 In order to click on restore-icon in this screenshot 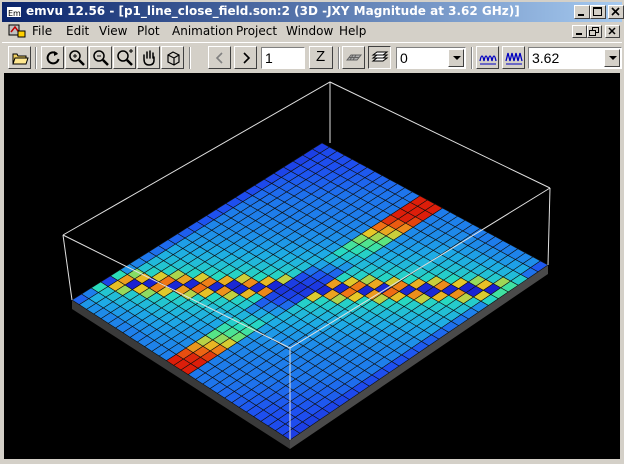, I will do `click(594, 31)`.